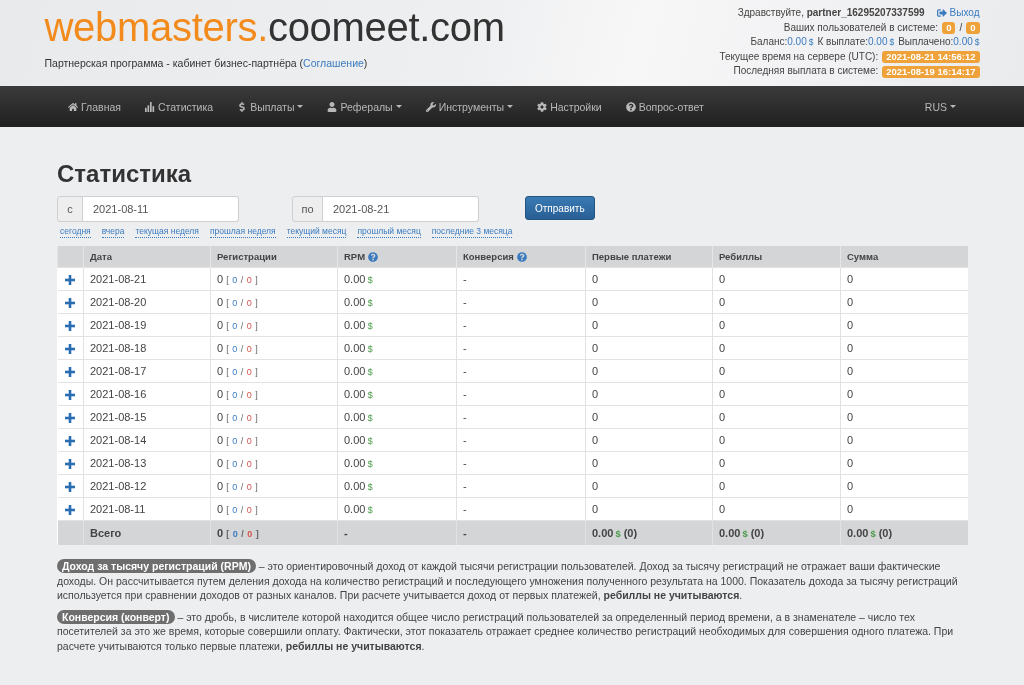  What do you see at coordinates (147, 532) in the screenshot?
I see `table-cell: Всего` at bounding box center [147, 532].